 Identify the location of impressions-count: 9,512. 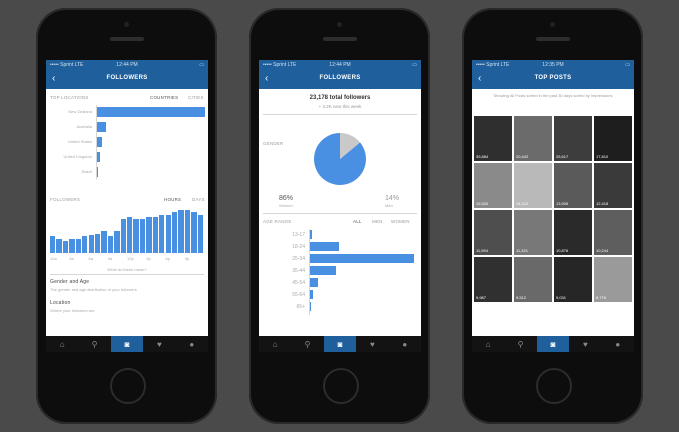
(521, 297).